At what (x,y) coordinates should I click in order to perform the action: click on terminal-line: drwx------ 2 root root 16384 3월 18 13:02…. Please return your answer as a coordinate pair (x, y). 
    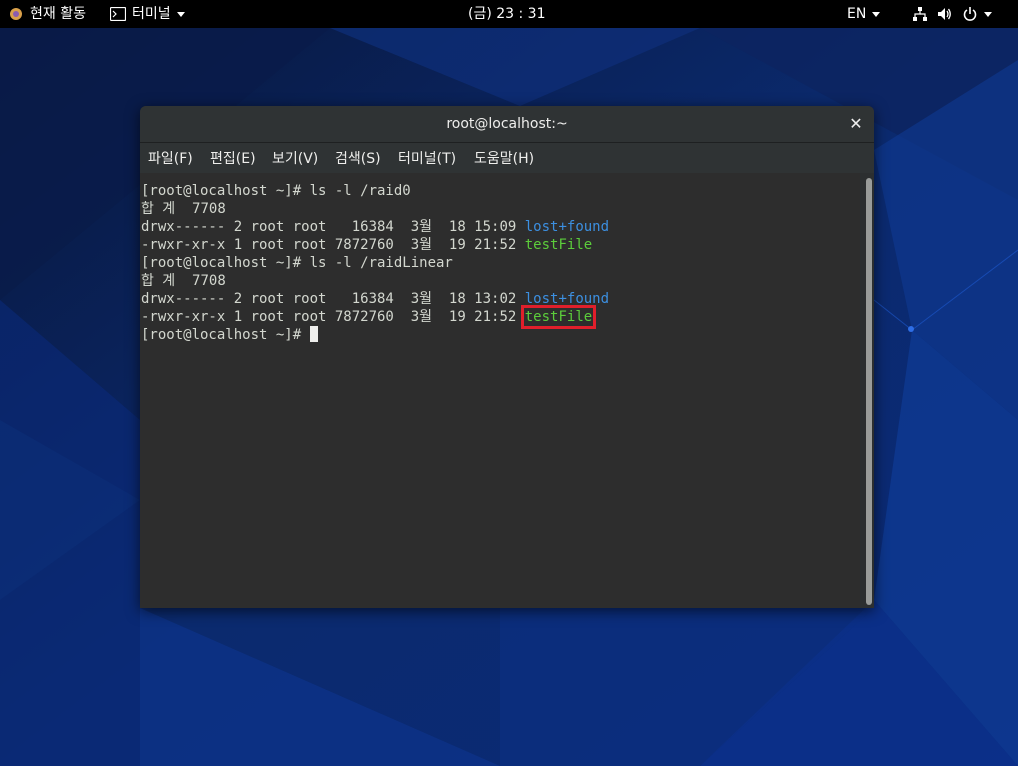
    Looking at the image, I should click on (375, 299).